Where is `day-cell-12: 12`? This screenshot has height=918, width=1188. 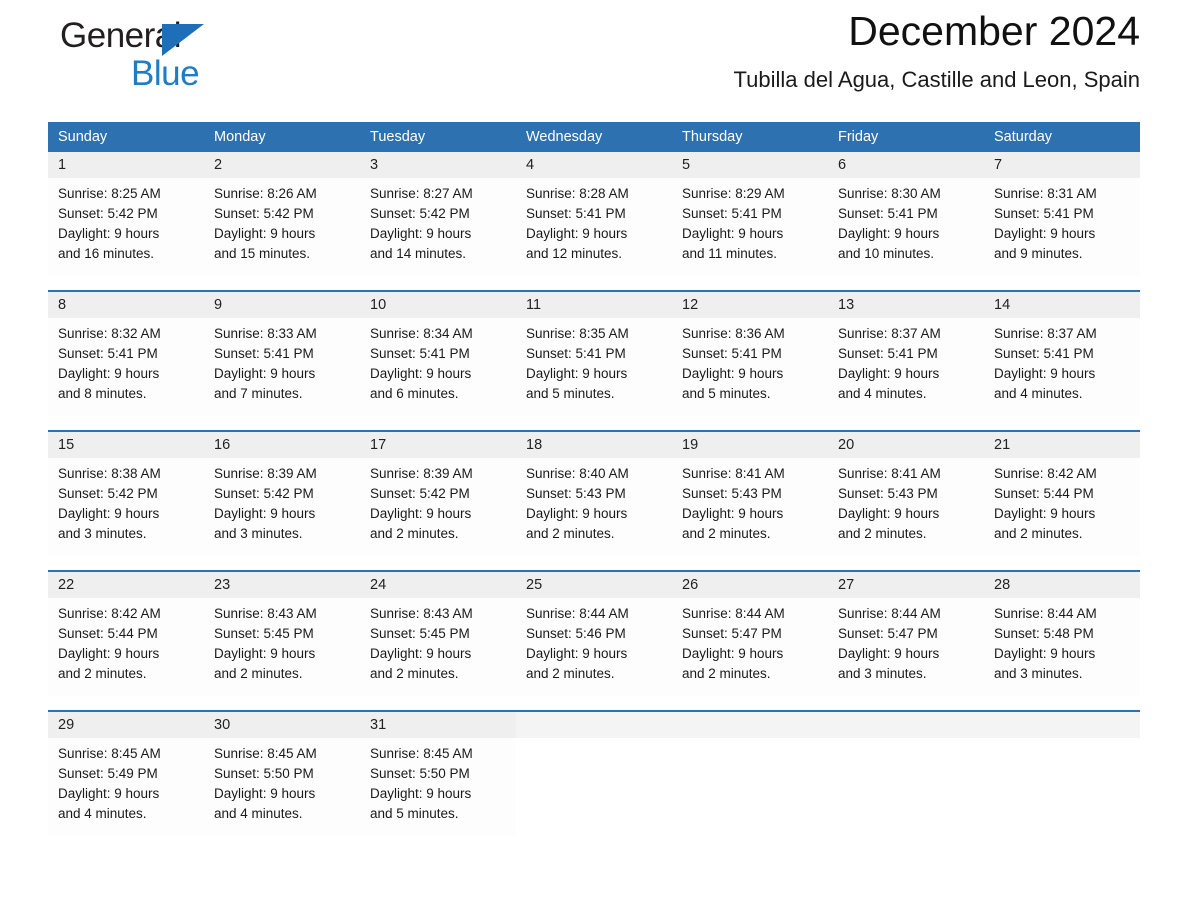 day-cell-12: 12 is located at coordinates (750, 305).